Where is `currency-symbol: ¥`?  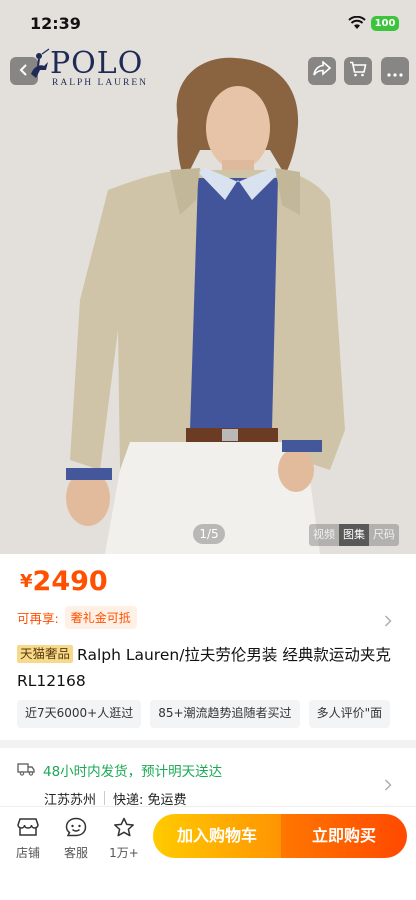
currency-symbol: ¥ is located at coordinates (26, 581).